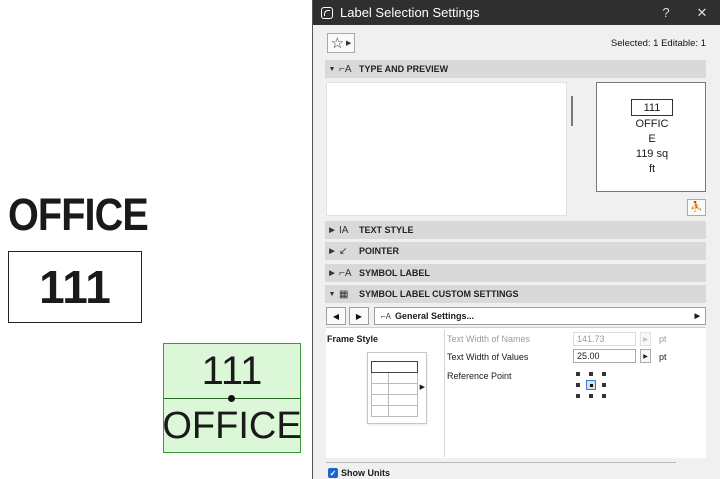 This screenshot has width=720, height=479. Describe the element at coordinates (652, 146) in the screenshot. I see `preview-text: OFFIC E 119 sq ft` at that location.